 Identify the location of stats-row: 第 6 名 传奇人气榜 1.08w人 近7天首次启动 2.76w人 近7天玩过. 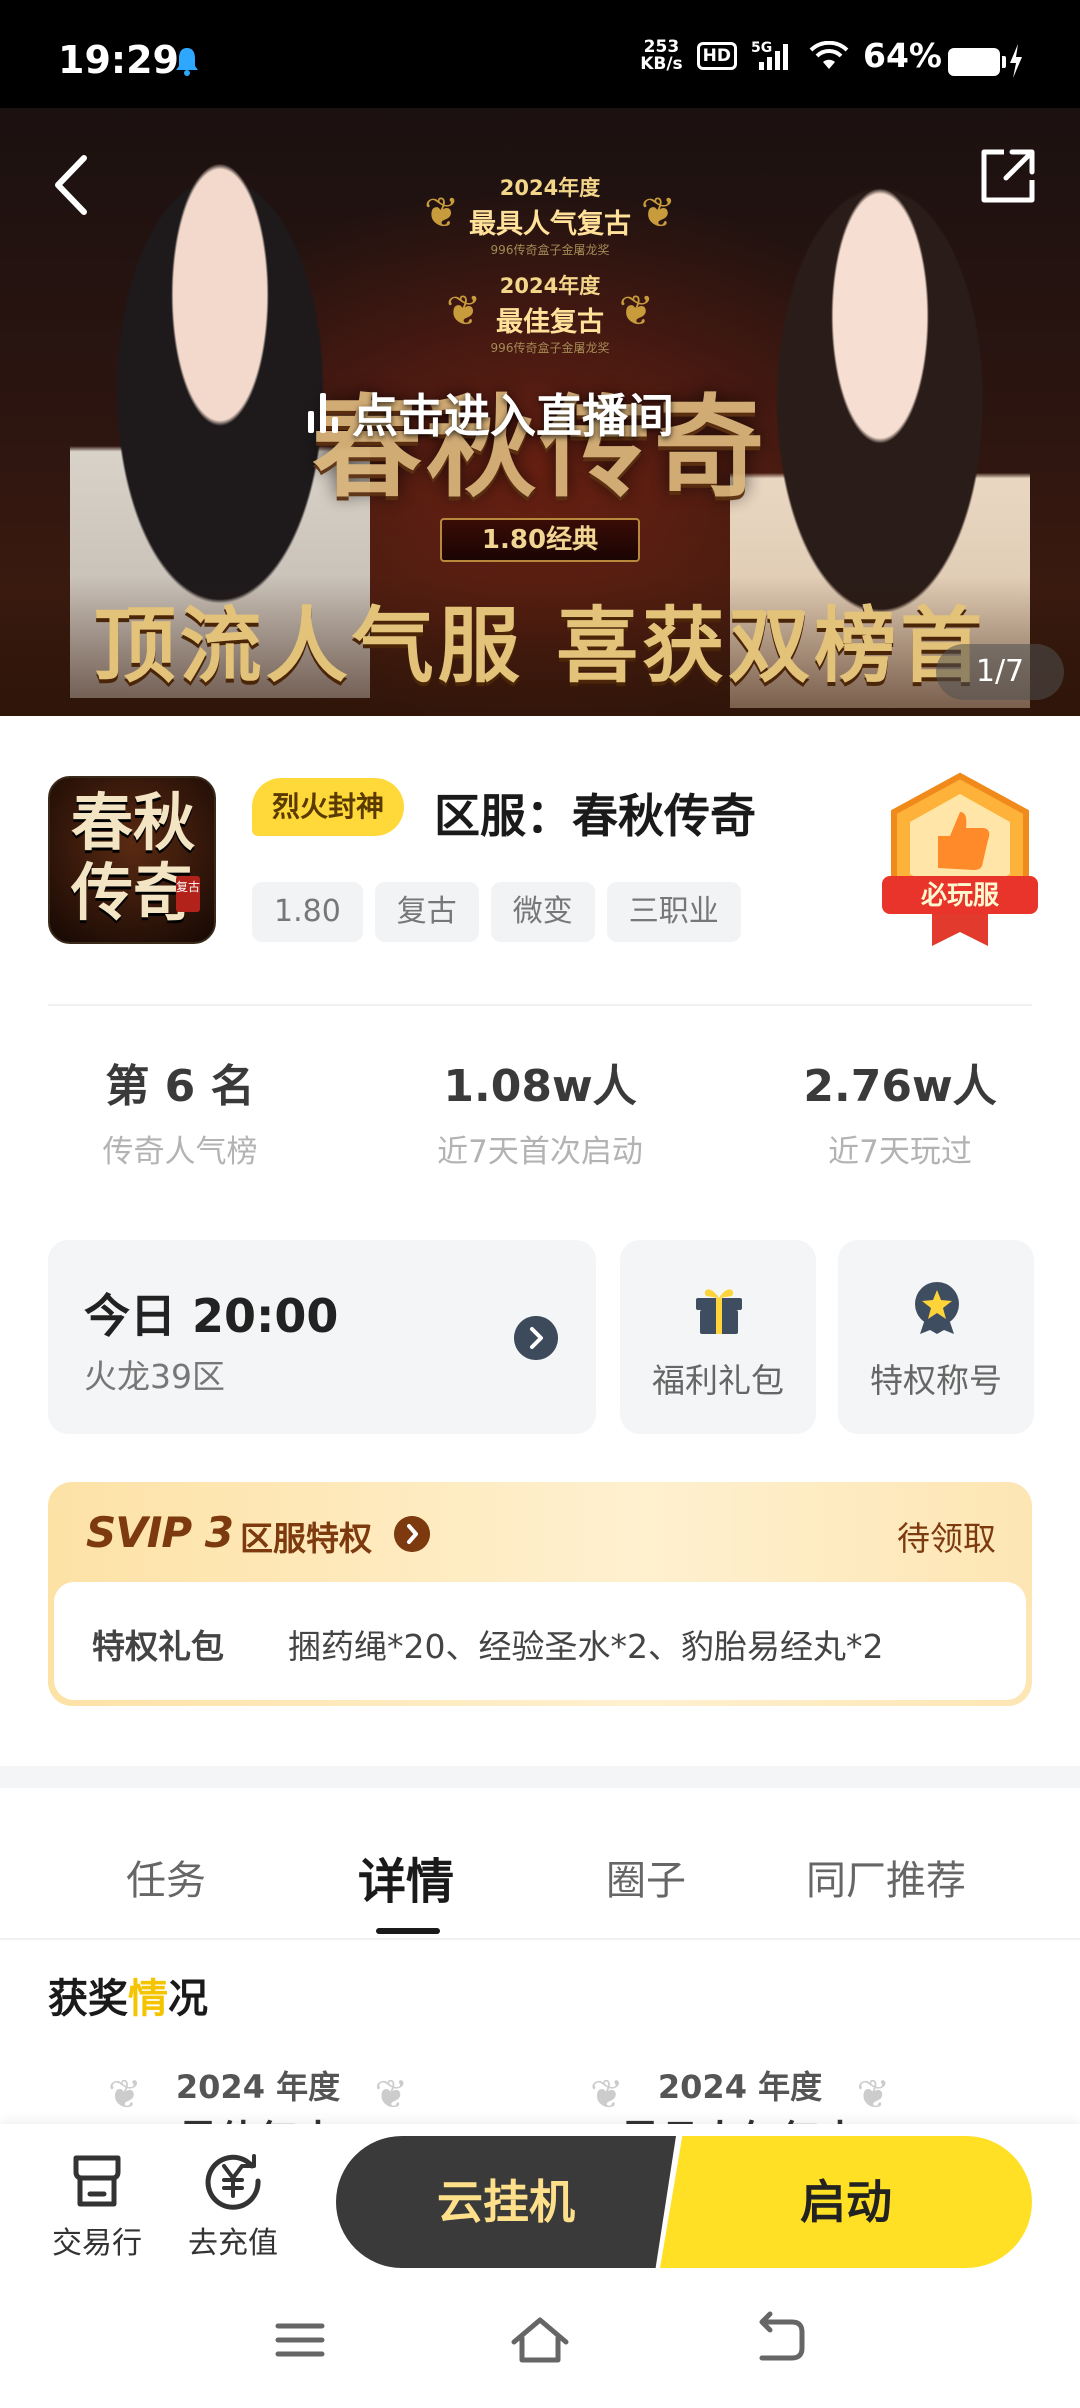
(540, 1110).